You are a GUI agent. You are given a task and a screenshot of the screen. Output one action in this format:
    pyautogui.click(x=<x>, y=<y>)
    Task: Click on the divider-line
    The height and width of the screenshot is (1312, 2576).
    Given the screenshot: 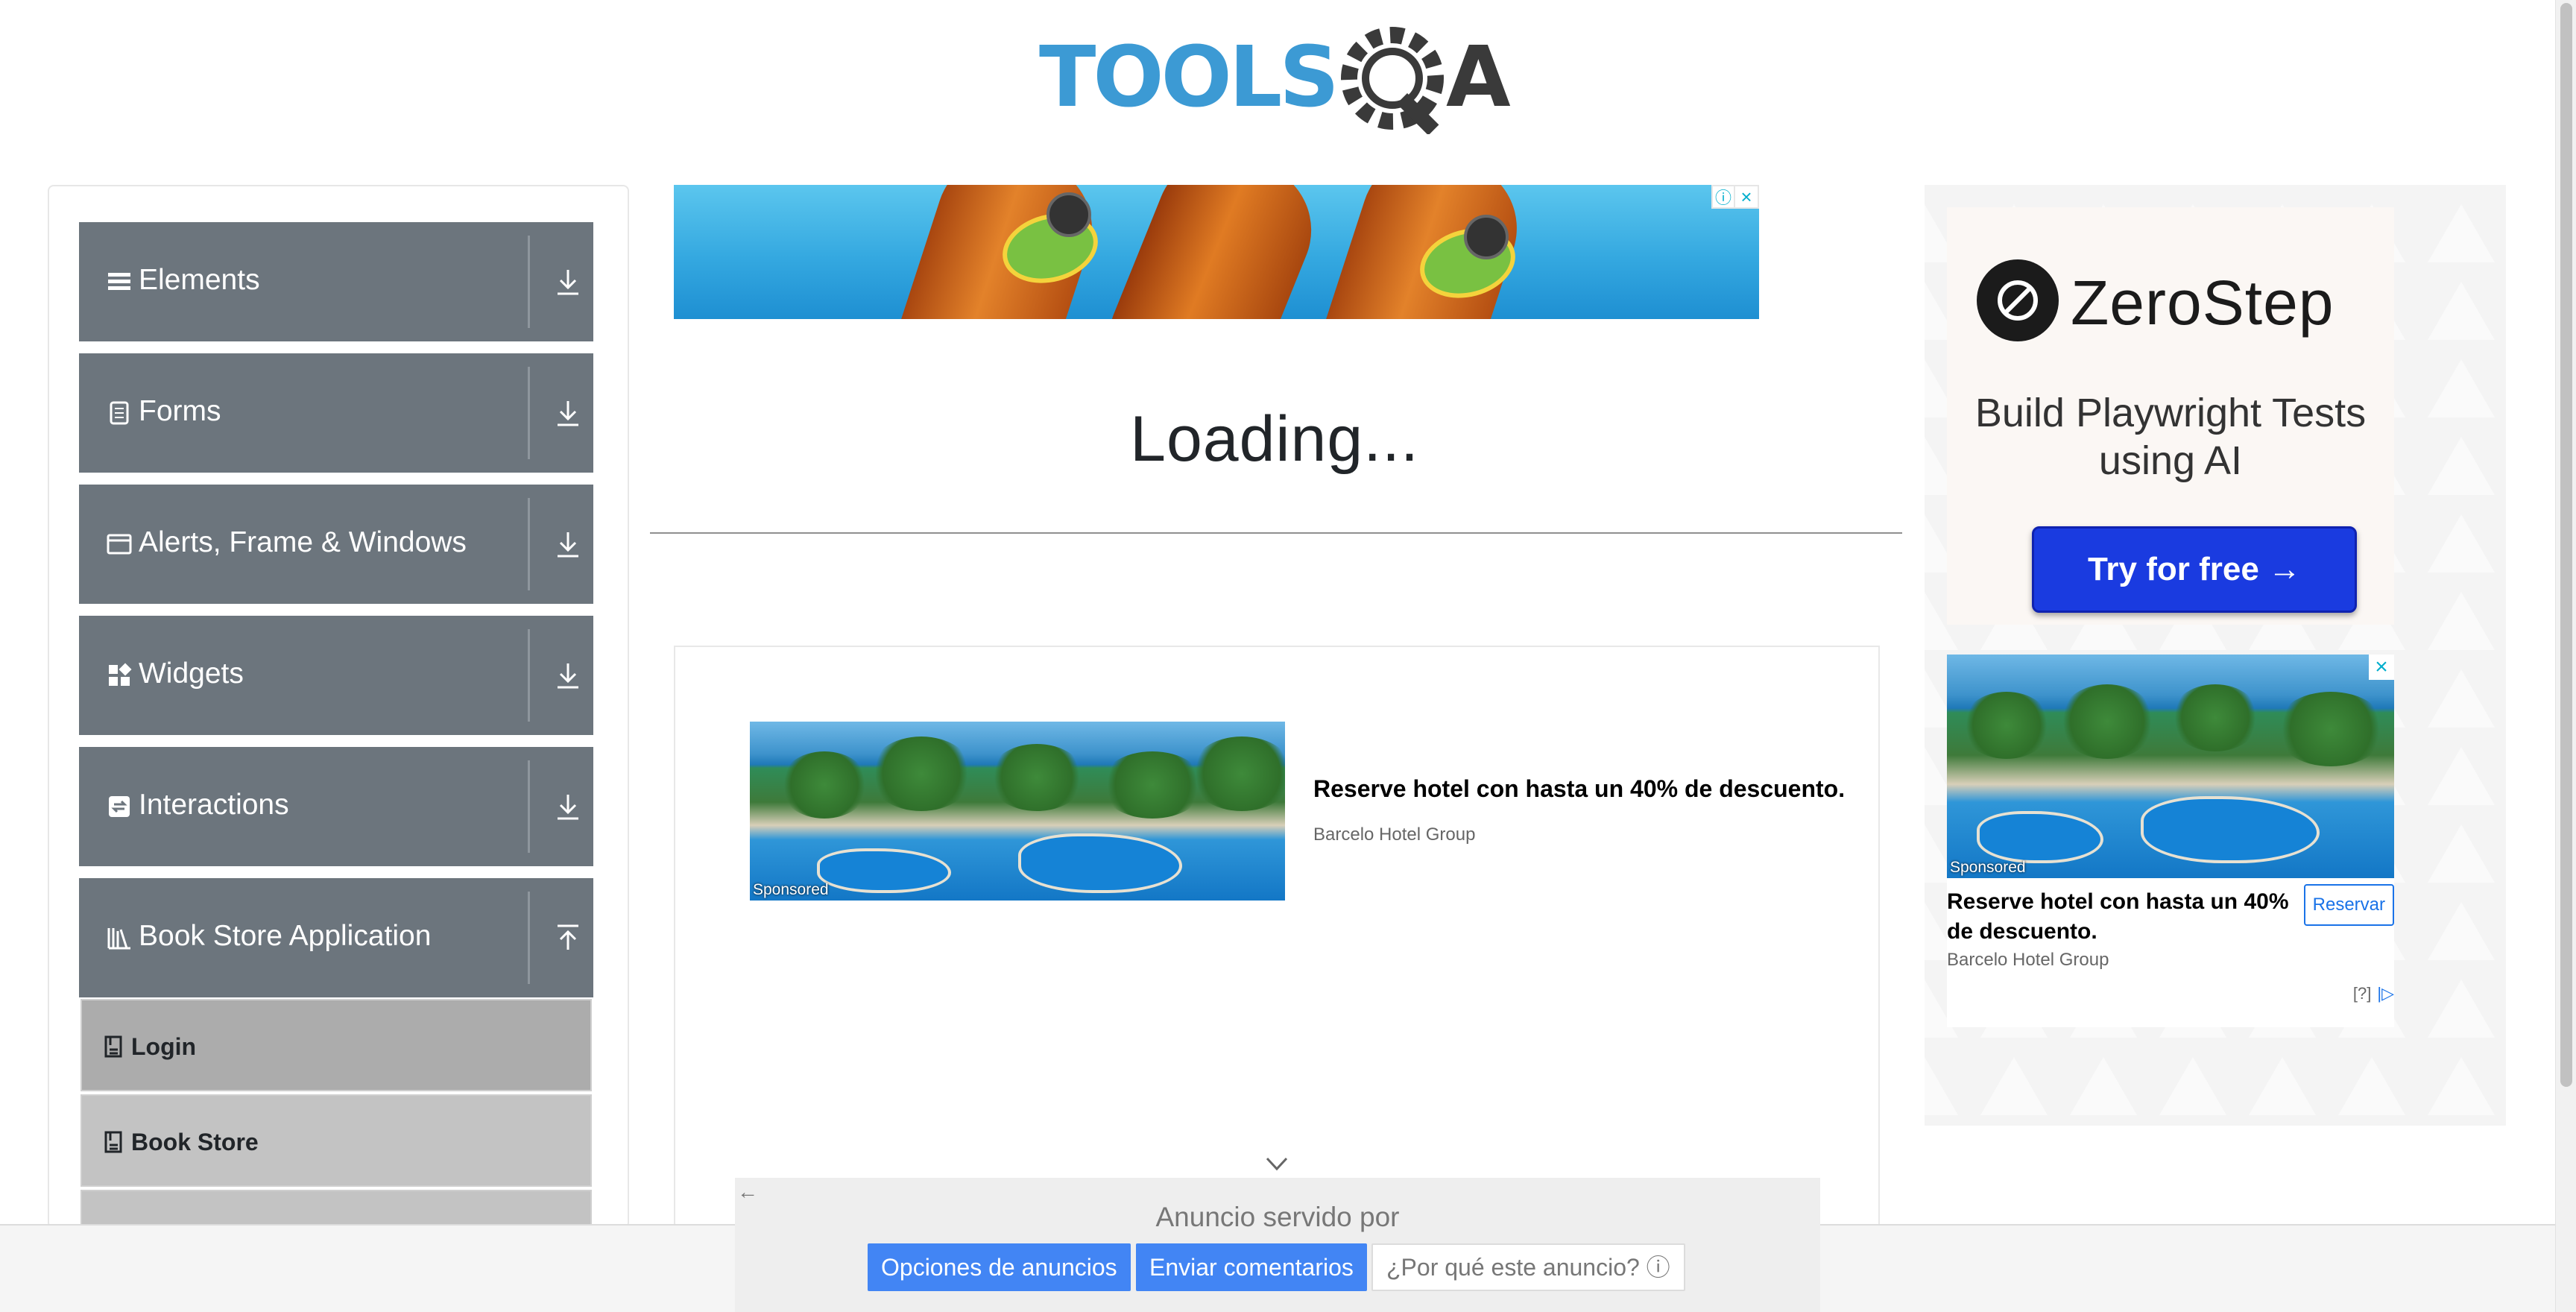 What is the action you would take?
    pyautogui.click(x=1276, y=533)
    